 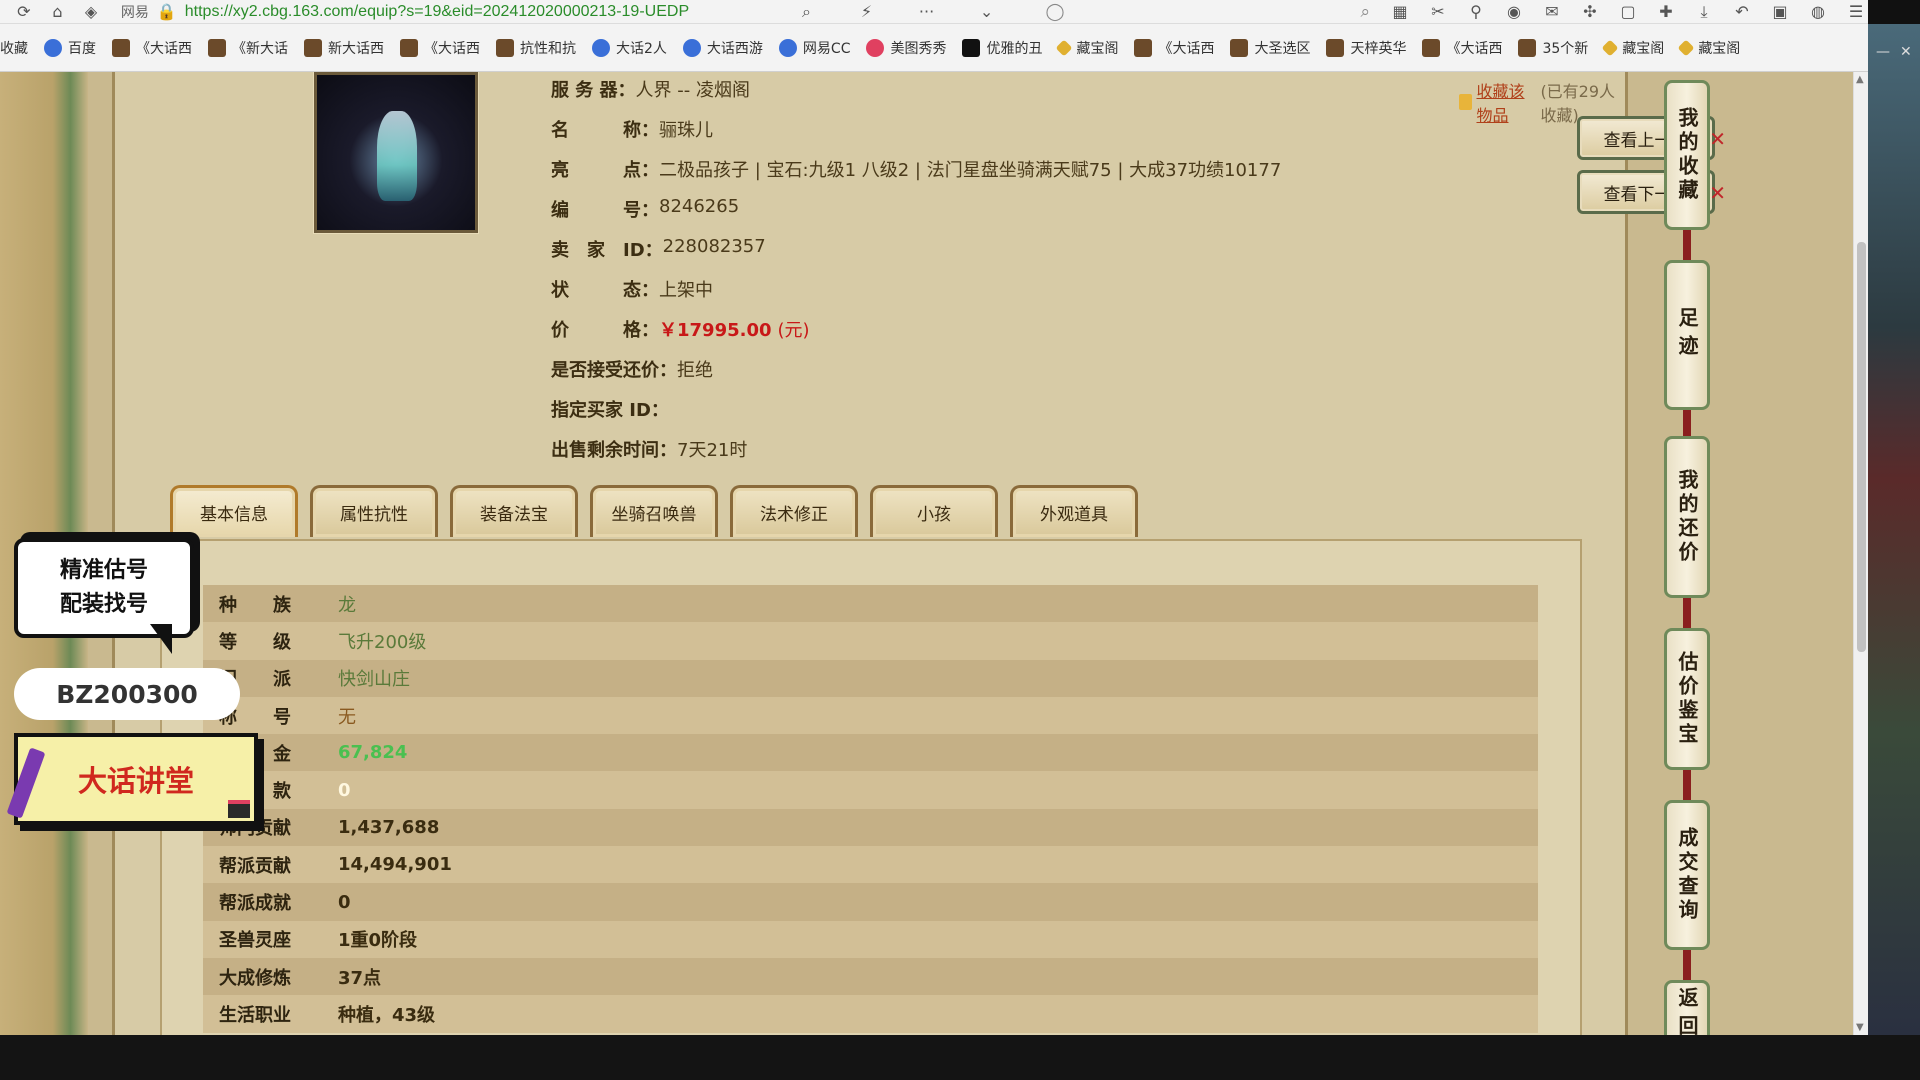 I want to click on extension-icon: ▦, so click(x=1400, y=12).